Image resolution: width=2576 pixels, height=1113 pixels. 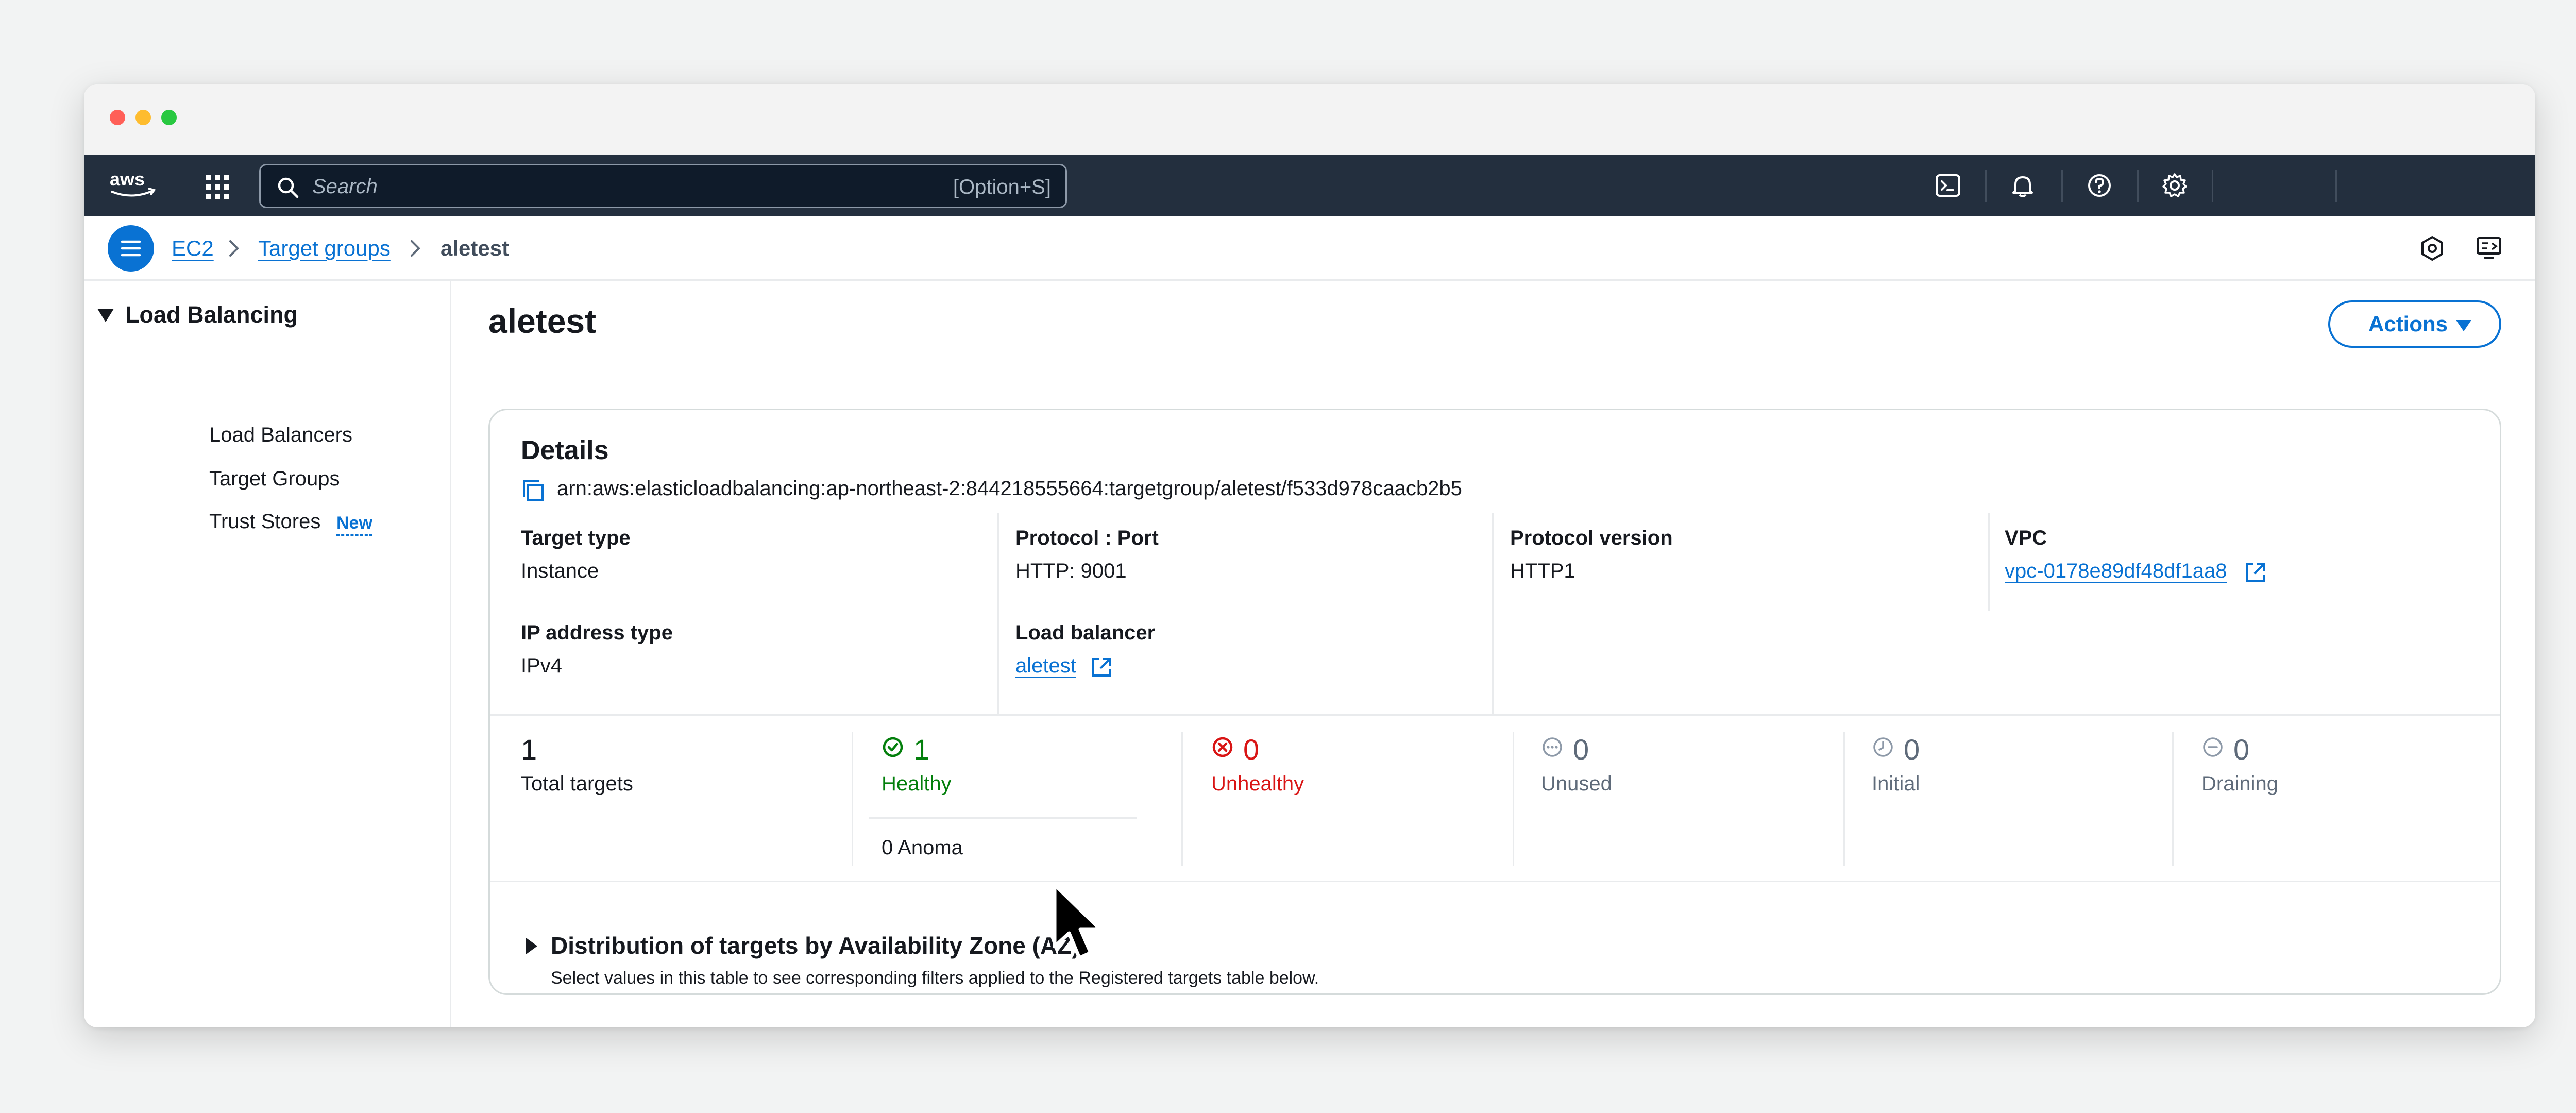 I want to click on ip-address-type-value: IPv4, so click(x=542, y=665).